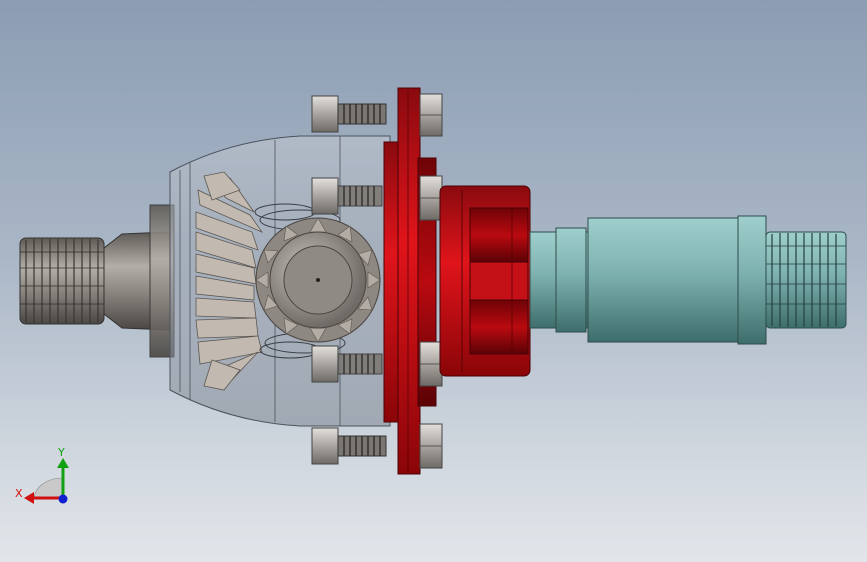 This screenshot has width=867, height=562. I want to click on y-axis-label: Y, so click(61, 452).